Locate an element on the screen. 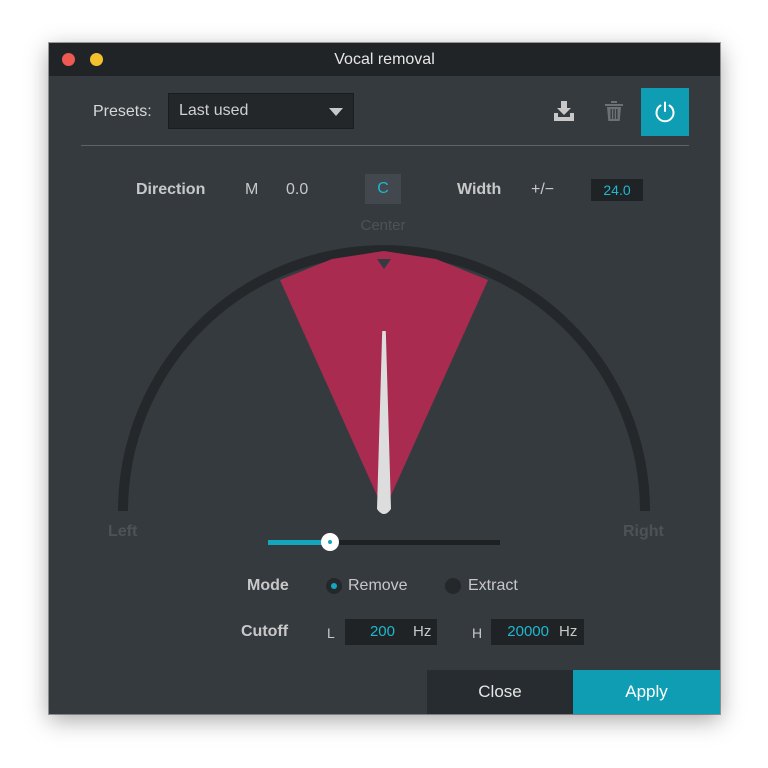 The width and height of the screenshot is (768, 768). direction-slider-thumb is located at coordinates (330, 542).